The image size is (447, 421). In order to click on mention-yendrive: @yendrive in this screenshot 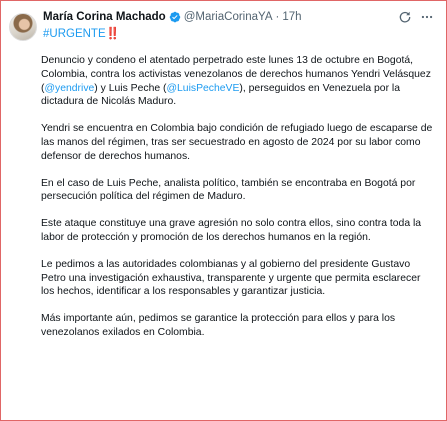, I will do `click(69, 88)`.